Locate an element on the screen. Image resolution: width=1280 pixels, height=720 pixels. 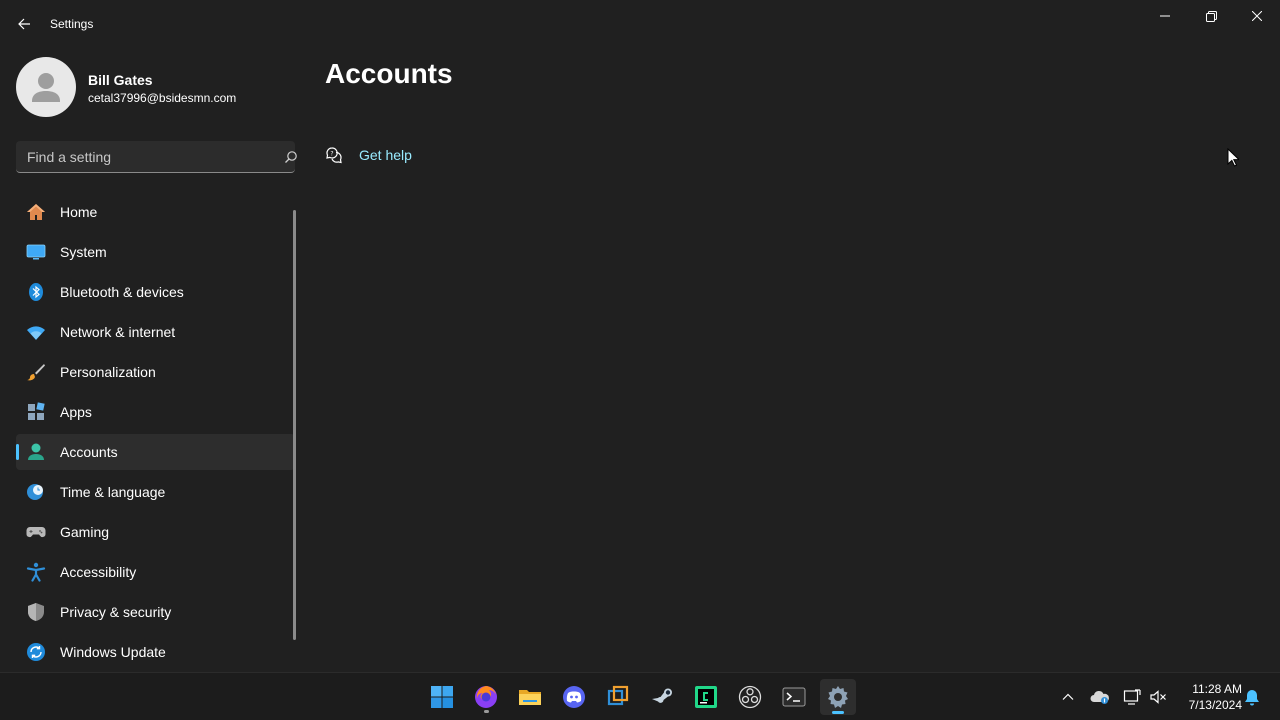
minimize-button is located at coordinates (1165, 16).